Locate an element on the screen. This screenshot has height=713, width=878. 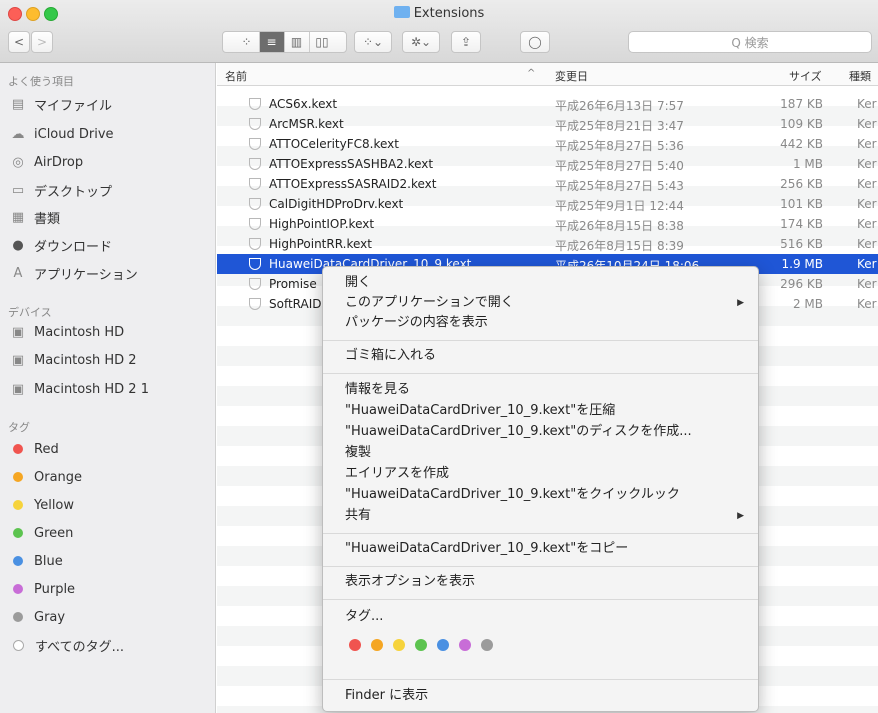
sidebar-item-tag-orange: Orange is located at coordinates (46, 477).